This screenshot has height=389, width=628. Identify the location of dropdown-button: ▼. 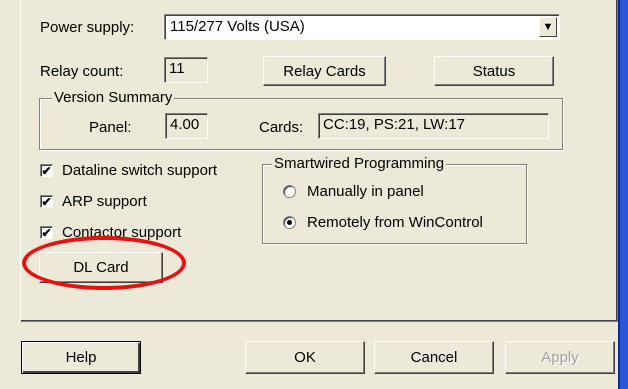
(548, 27).